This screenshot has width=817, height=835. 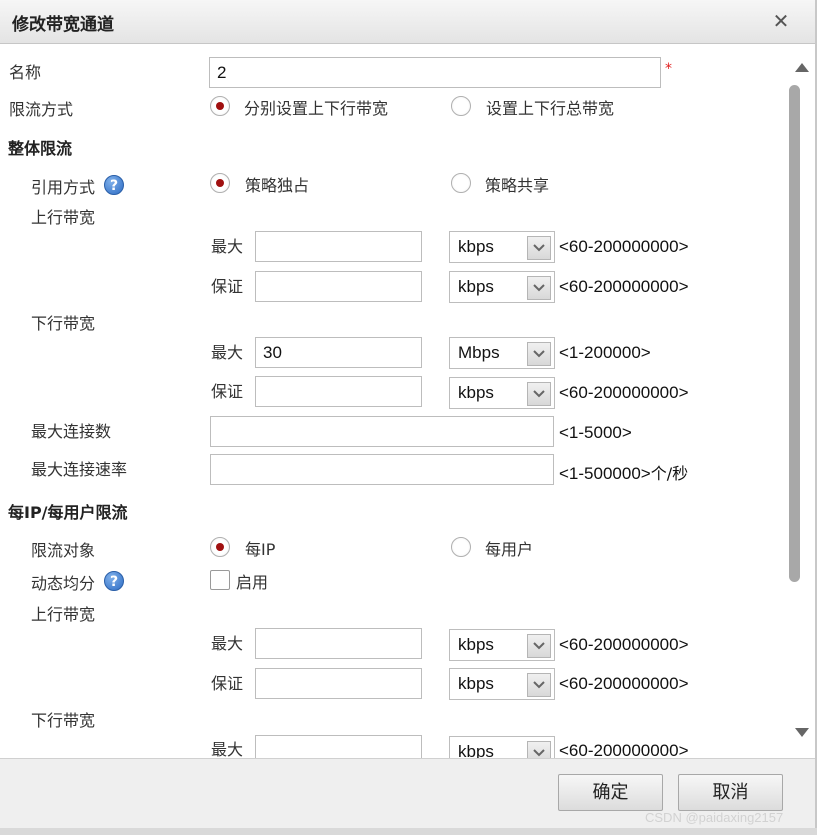 What do you see at coordinates (408, 831) in the screenshot?
I see `bottom-edge` at bounding box center [408, 831].